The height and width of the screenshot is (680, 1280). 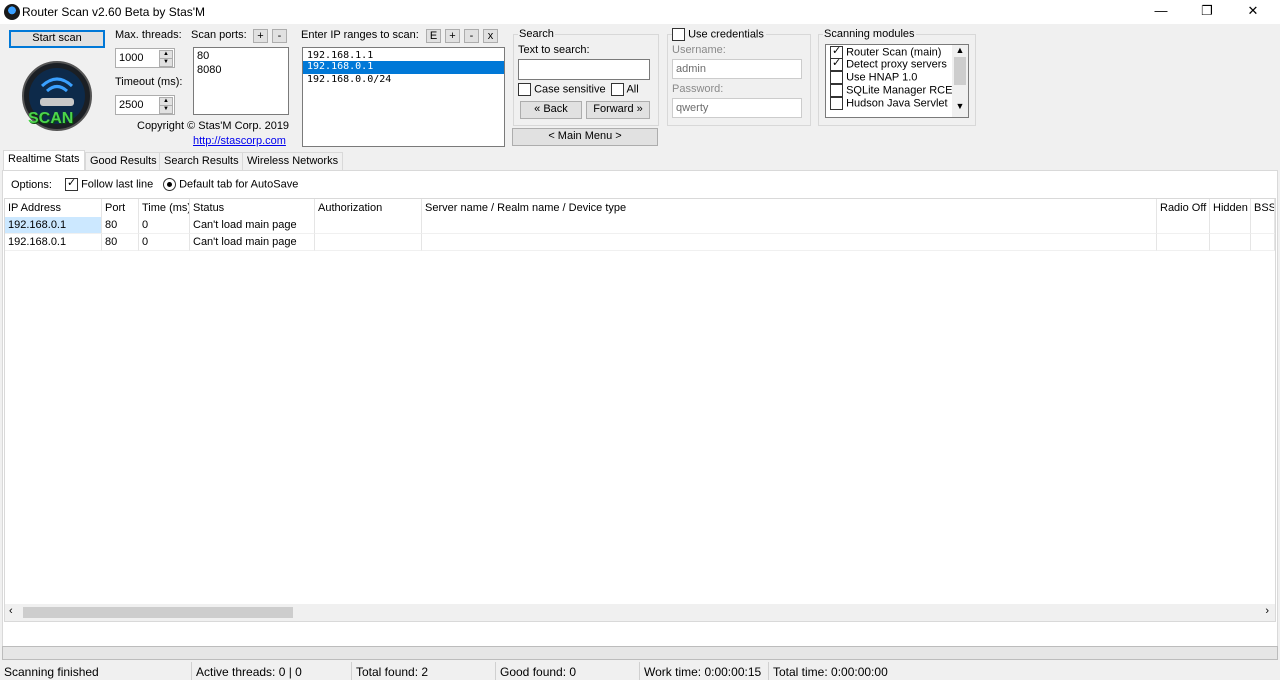 I want to click on port-item: 8080, so click(x=241, y=70).